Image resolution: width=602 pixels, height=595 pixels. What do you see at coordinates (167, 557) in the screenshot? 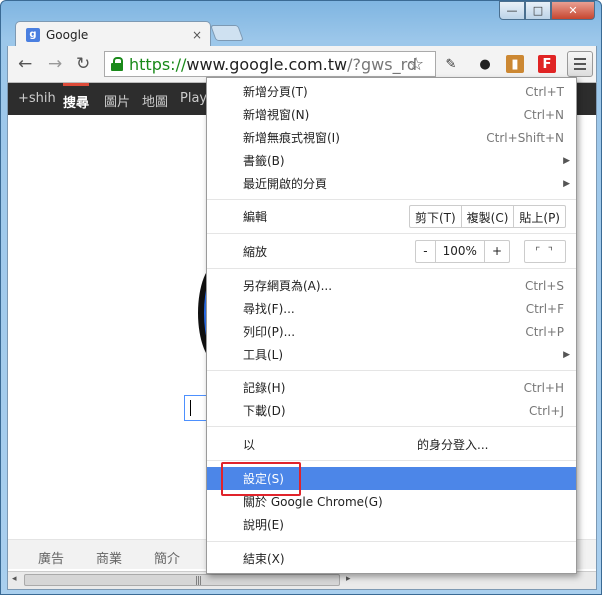
I see `footer-about-link: 簡介` at bounding box center [167, 557].